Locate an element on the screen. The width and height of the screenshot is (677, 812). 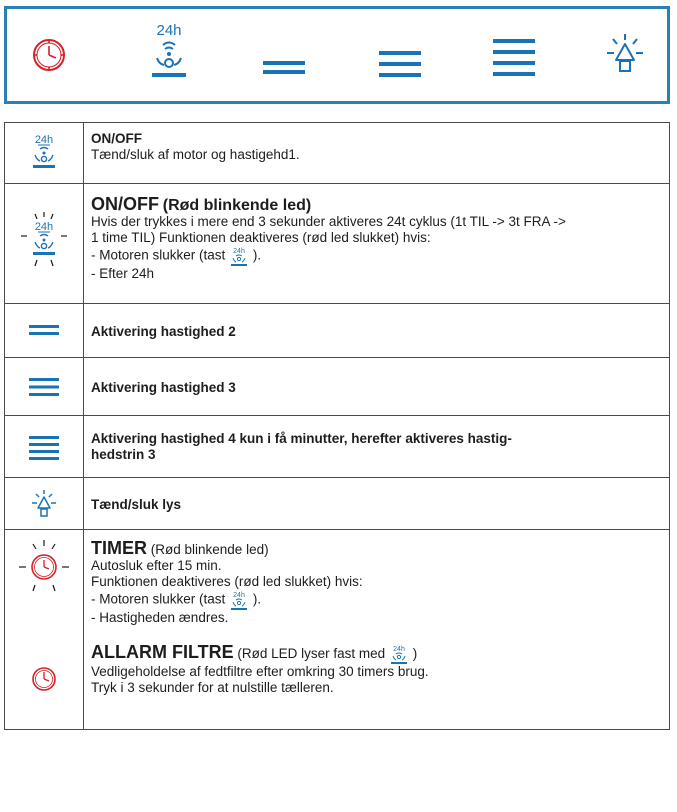
timer-line1: Autosluk efter 15 min. is located at coordinates (156, 565).